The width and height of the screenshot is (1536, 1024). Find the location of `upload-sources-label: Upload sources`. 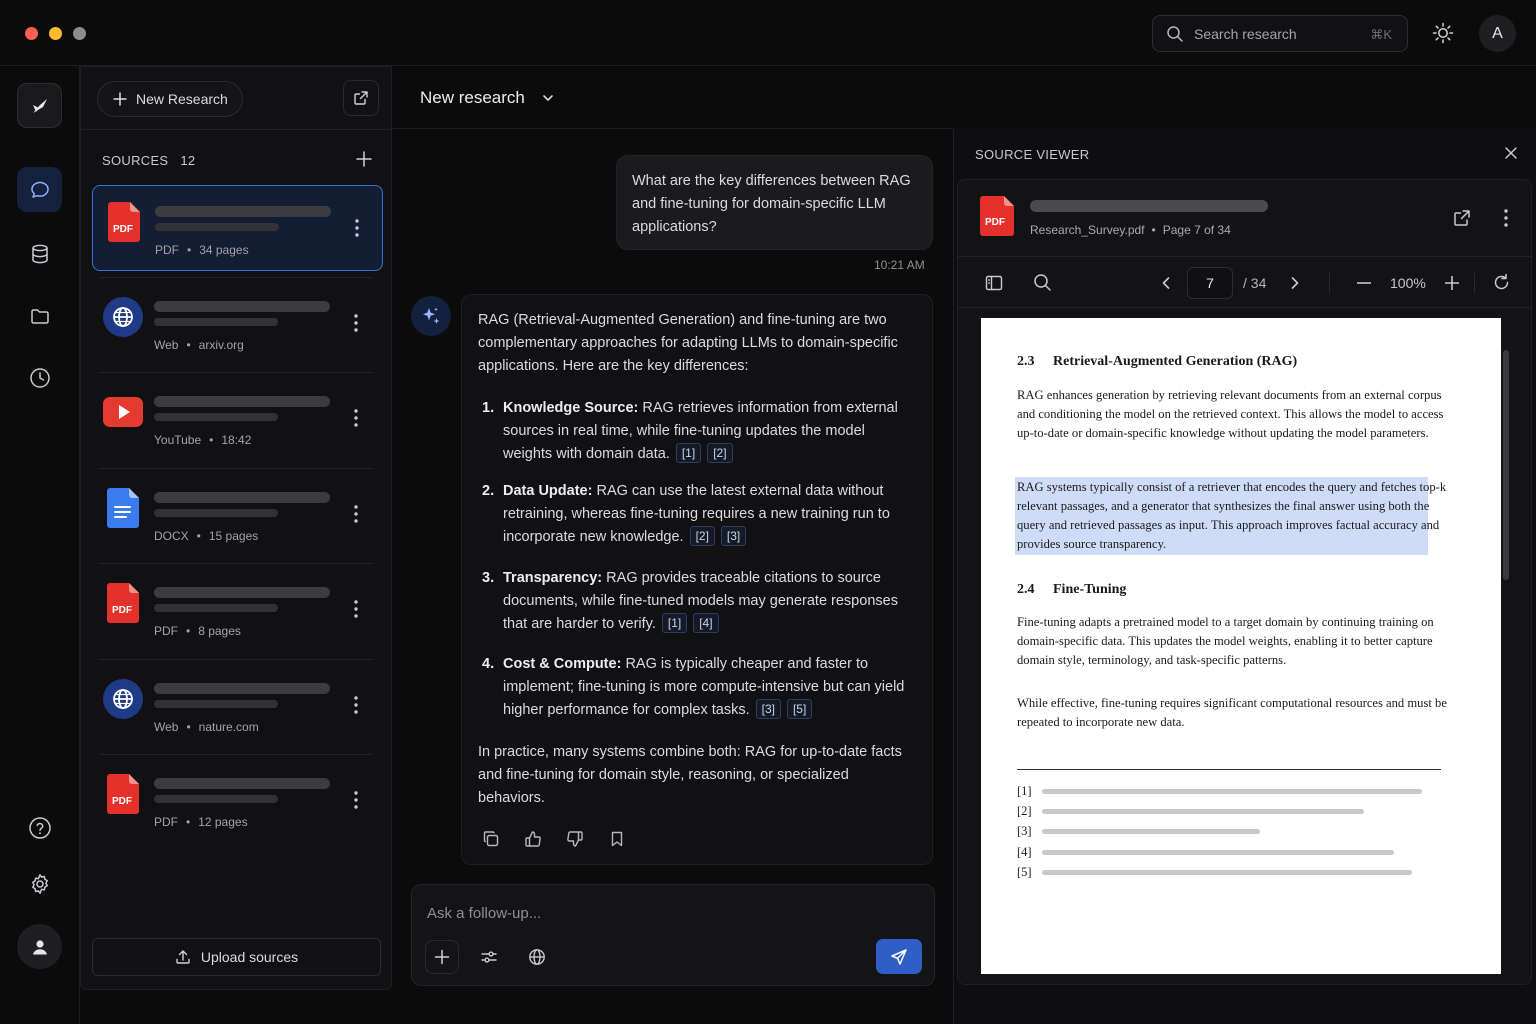

upload-sources-label: Upload sources is located at coordinates (249, 957).